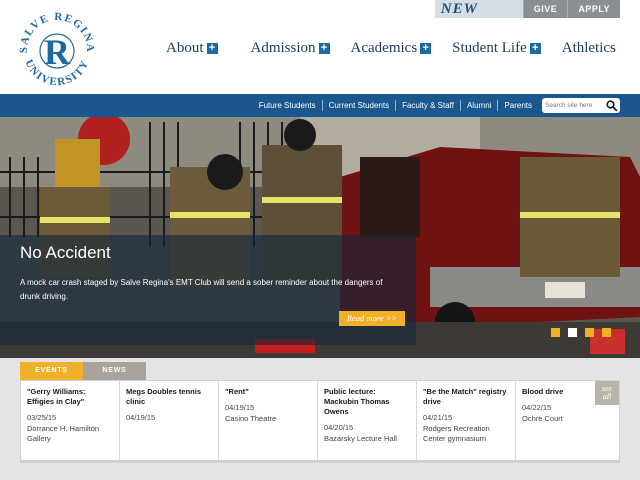 Image resolution: width=640 pixels, height=480 pixels. What do you see at coordinates (70, 397) in the screenshot?
I see `event-title: "Gerry Williams: Effigies in Clay"` at bounding box center [70, 397].